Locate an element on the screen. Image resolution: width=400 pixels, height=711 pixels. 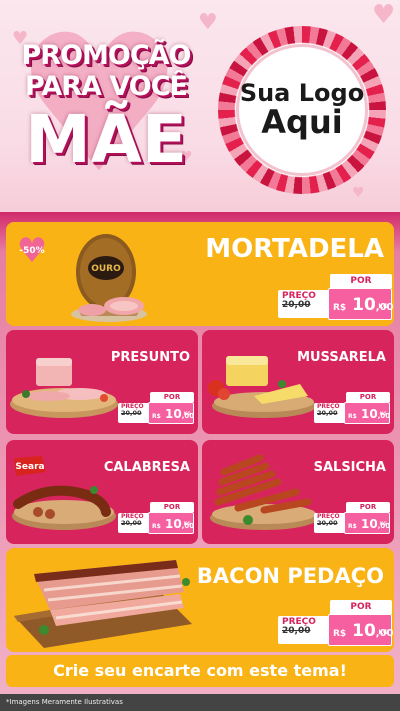
product-title: SALSICHA is located at coordinates (349, 467).